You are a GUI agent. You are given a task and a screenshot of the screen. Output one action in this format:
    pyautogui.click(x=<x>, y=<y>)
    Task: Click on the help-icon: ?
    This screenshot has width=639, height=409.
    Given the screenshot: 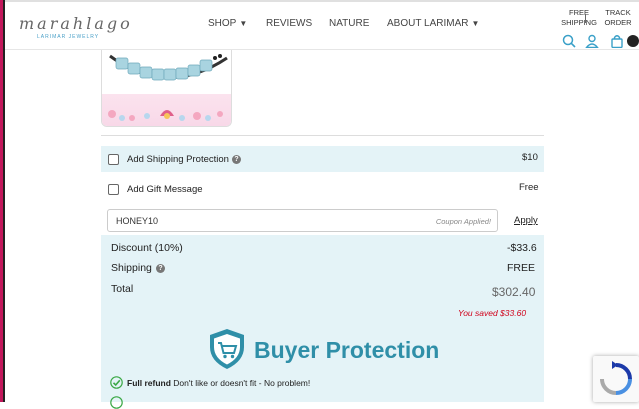 What is the action you would take?
    pyautogui.click(x=236, y=159)
    